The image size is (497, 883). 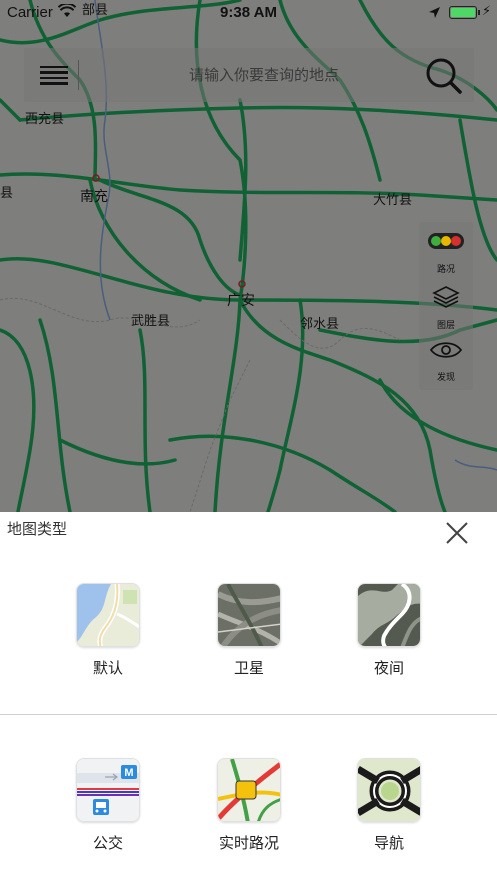 What do you see at coordinates (445, 270) in the screenshot?
I see `traffic-label: 路况` at bounding box center [445, 270].